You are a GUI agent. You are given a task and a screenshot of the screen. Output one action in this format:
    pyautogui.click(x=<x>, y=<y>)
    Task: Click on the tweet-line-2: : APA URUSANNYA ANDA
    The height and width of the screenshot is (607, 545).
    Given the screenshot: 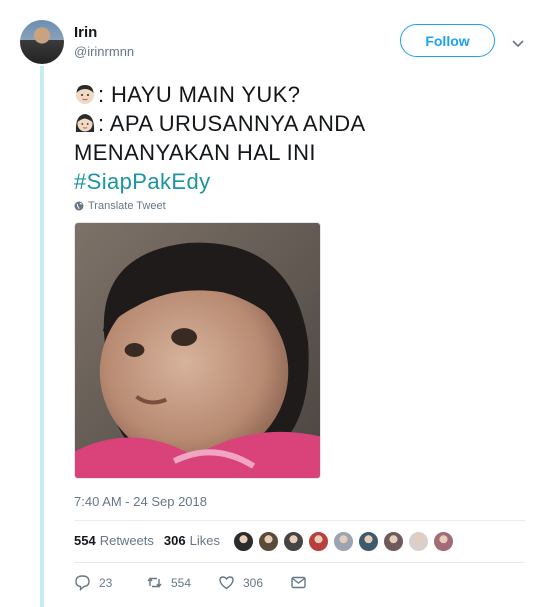 What is the action you would take?
    pyautogui.click(x=299, y=123)
    